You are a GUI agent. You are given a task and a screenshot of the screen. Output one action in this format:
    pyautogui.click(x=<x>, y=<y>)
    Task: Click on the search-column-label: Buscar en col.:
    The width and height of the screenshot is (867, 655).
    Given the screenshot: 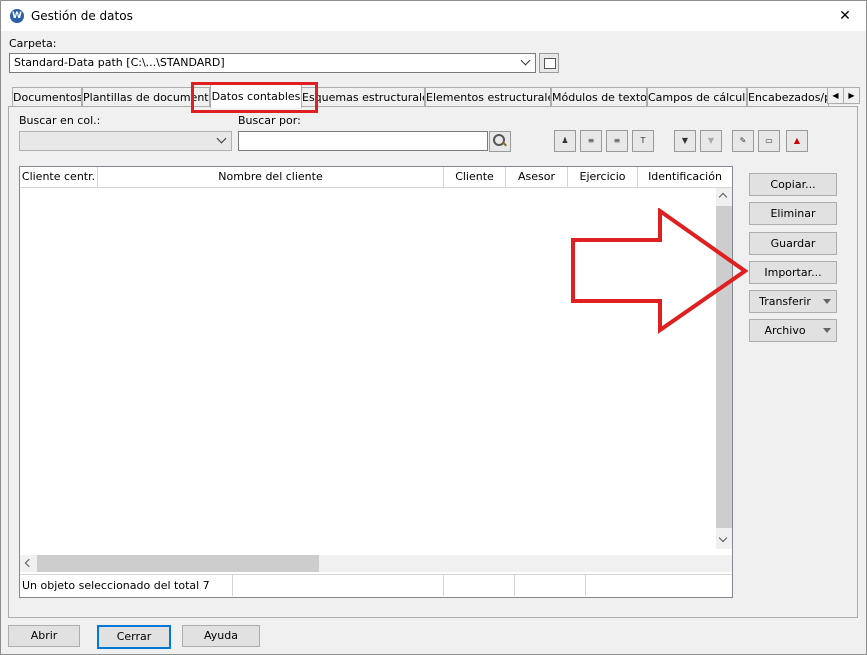 What is the action you would take?
    pyautogui.click(x=60, y=120)
    